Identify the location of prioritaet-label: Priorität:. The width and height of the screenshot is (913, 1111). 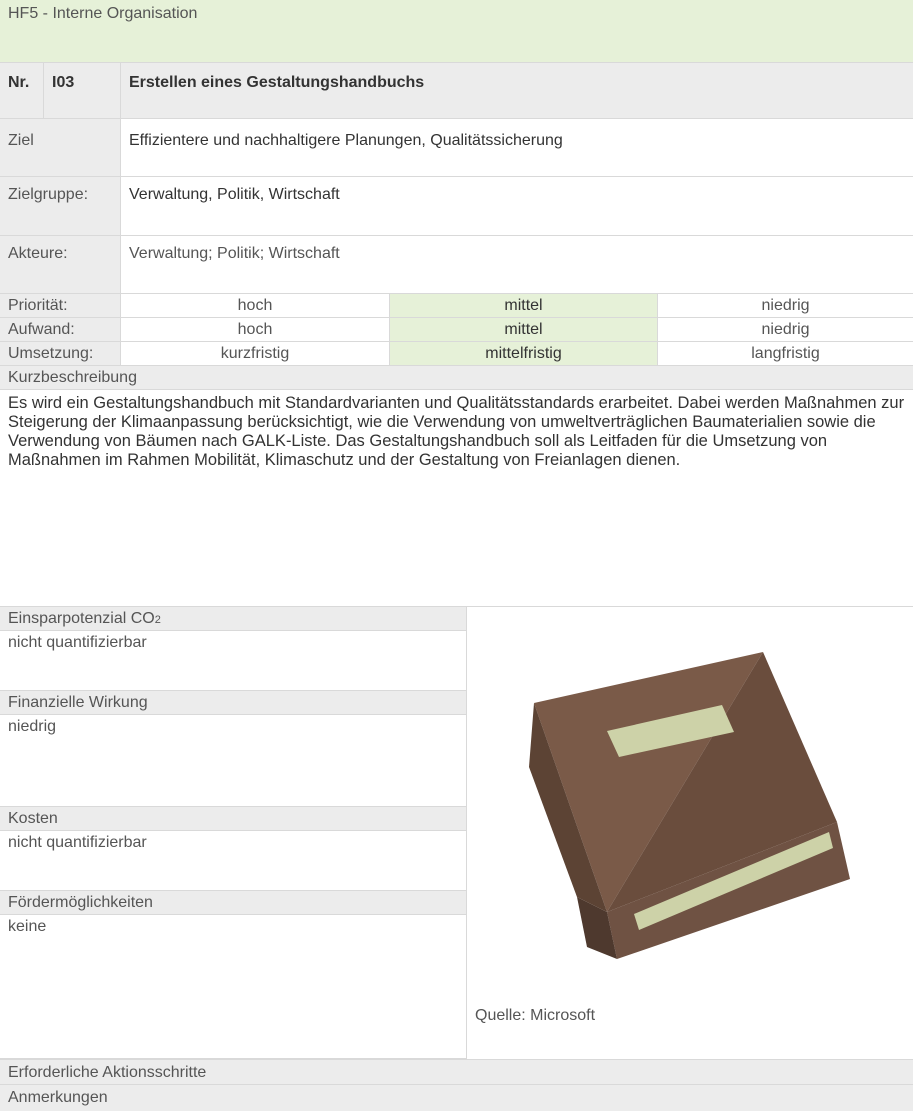
(60, 305).